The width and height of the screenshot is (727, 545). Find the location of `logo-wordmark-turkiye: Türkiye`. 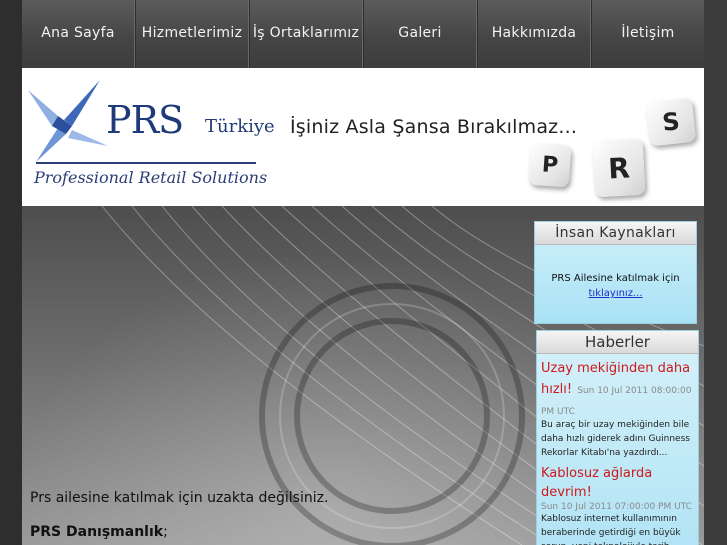

logo-wordmark-turkiye: Türkiye is located at coordinates (240, 126).